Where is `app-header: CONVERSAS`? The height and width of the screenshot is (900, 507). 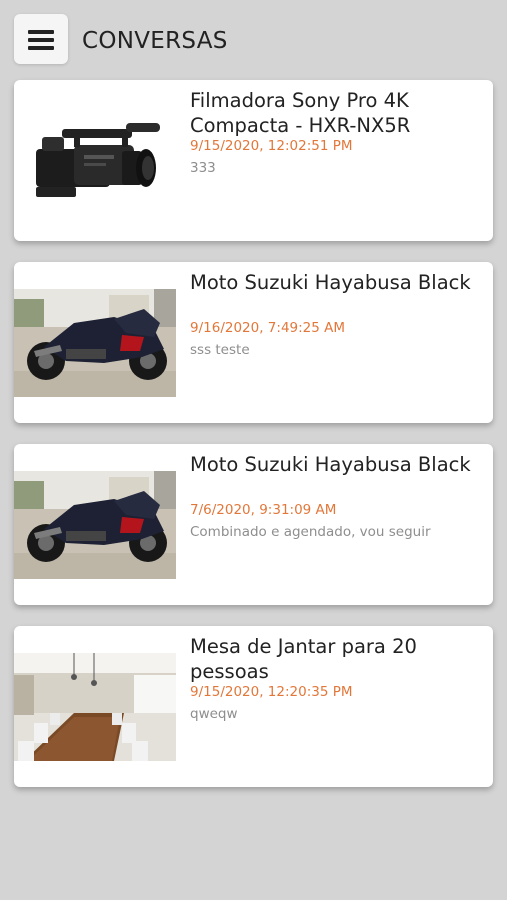 app-header: CONVERSAS is located at coordinates (253, 40).